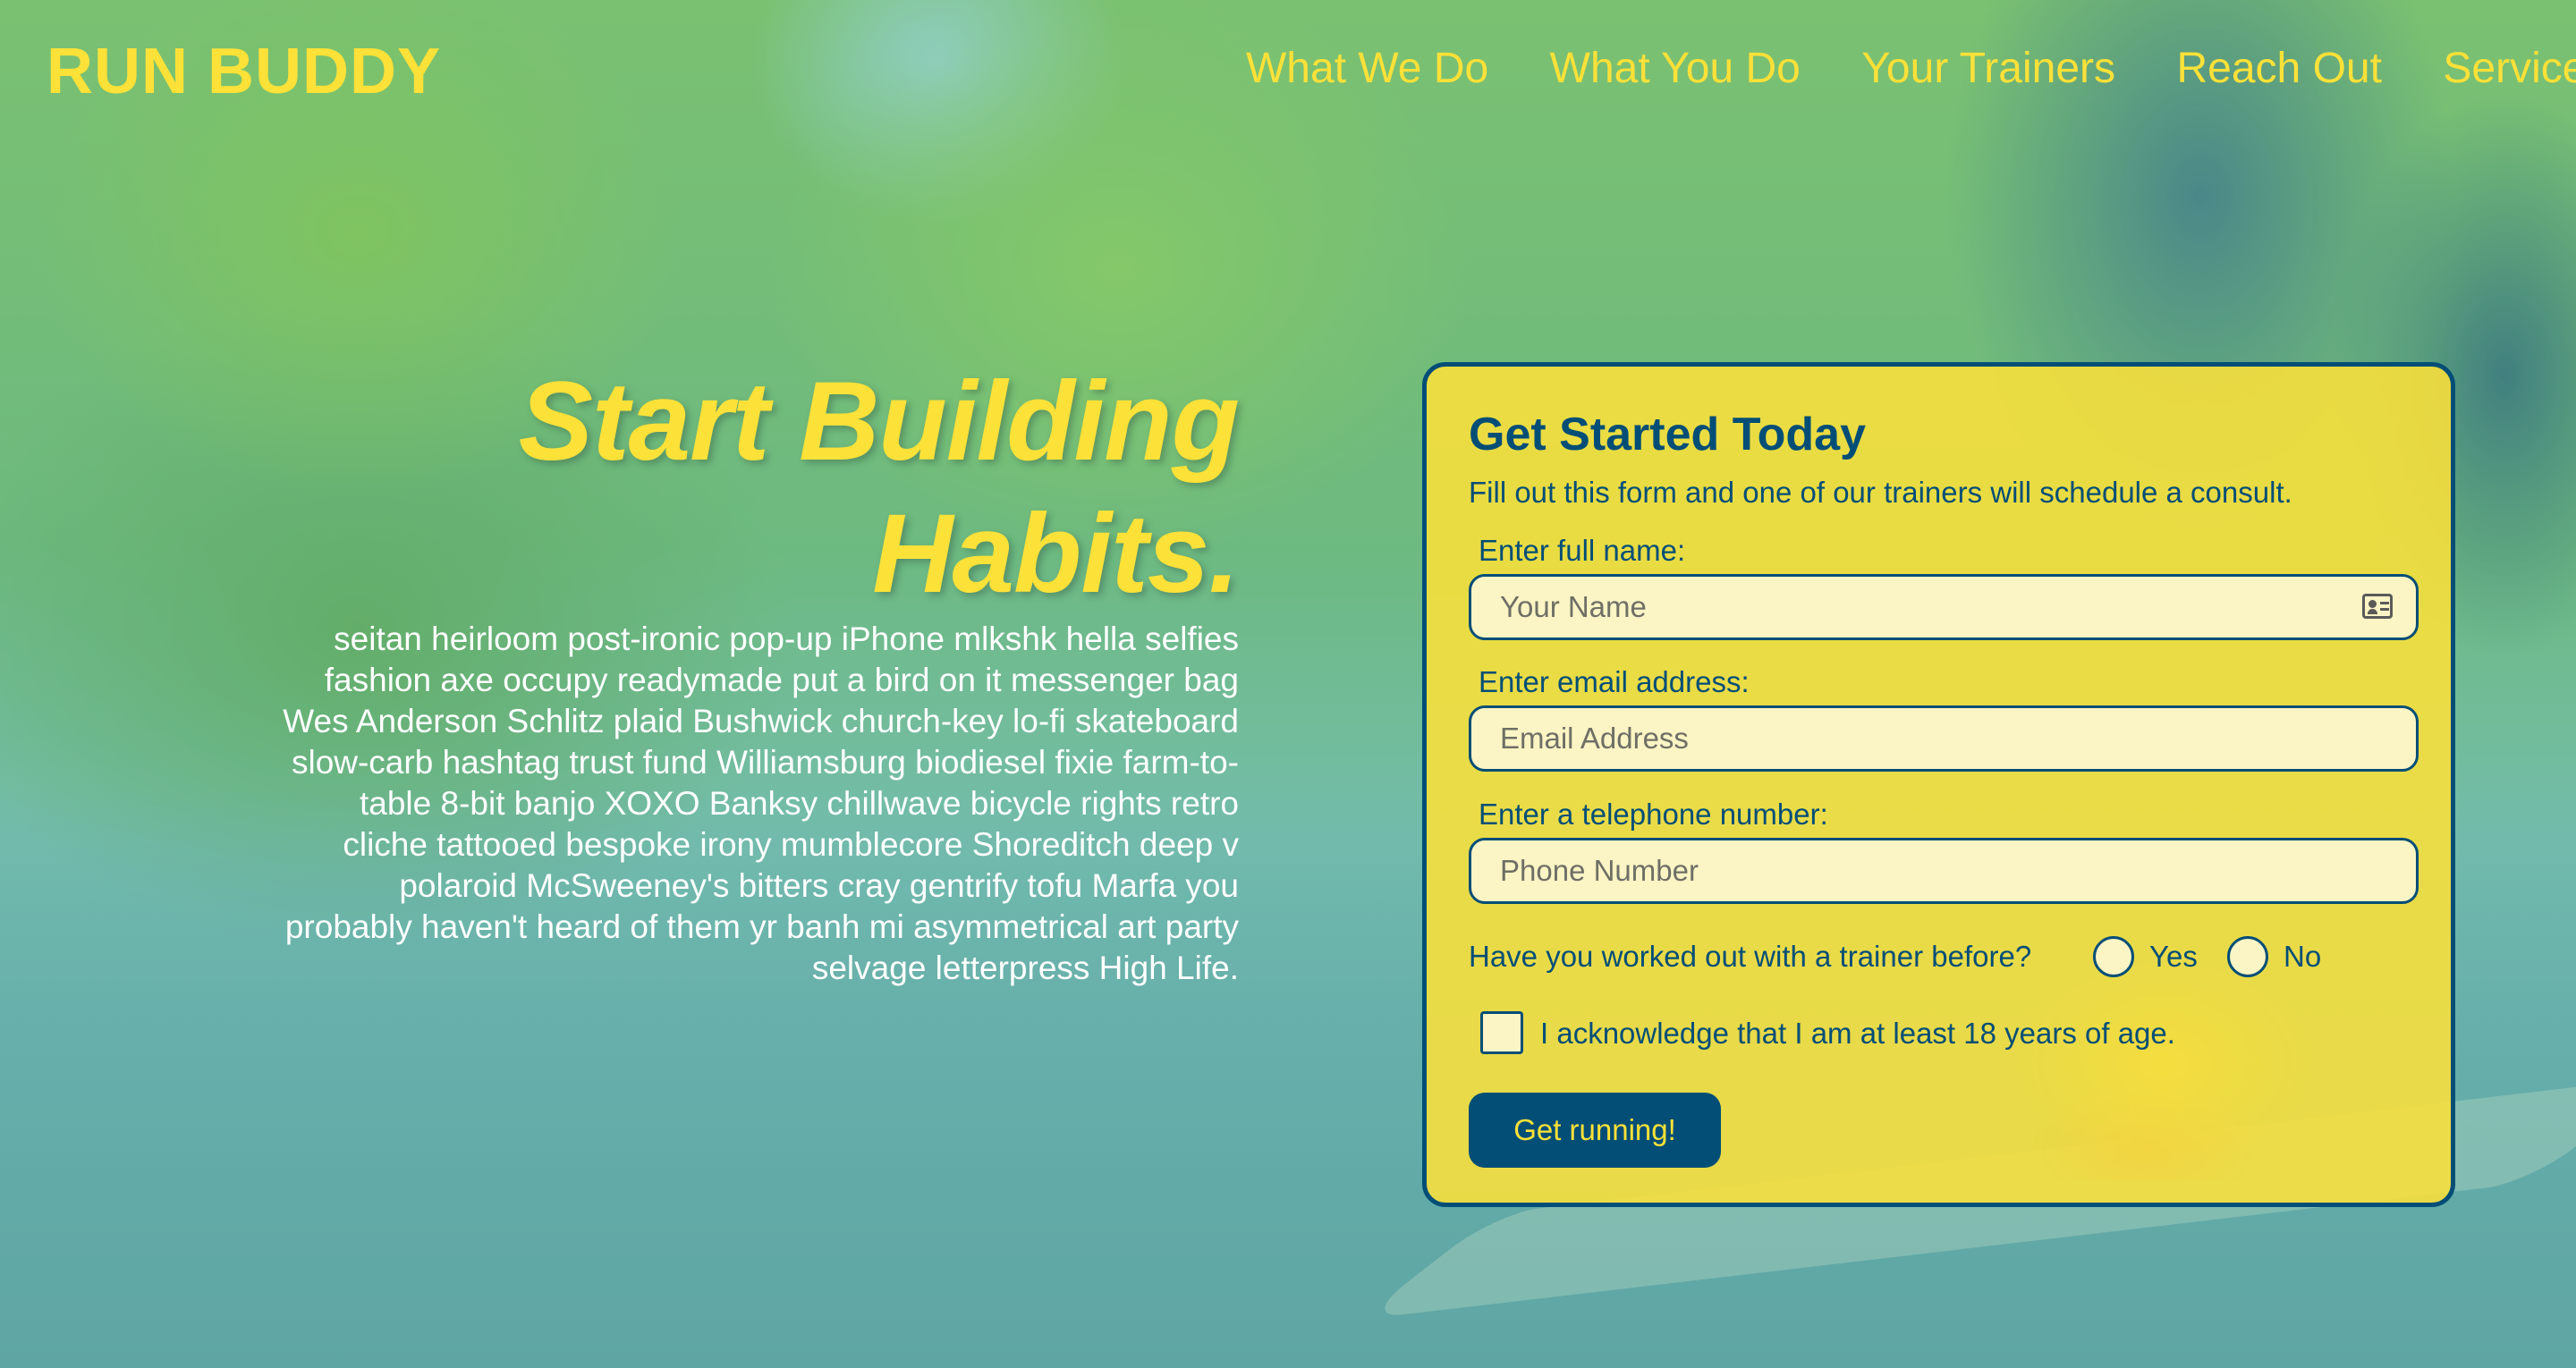  Describe the element at coordinates (1944, 738) in the screenshot. I see `email-input` at that location.